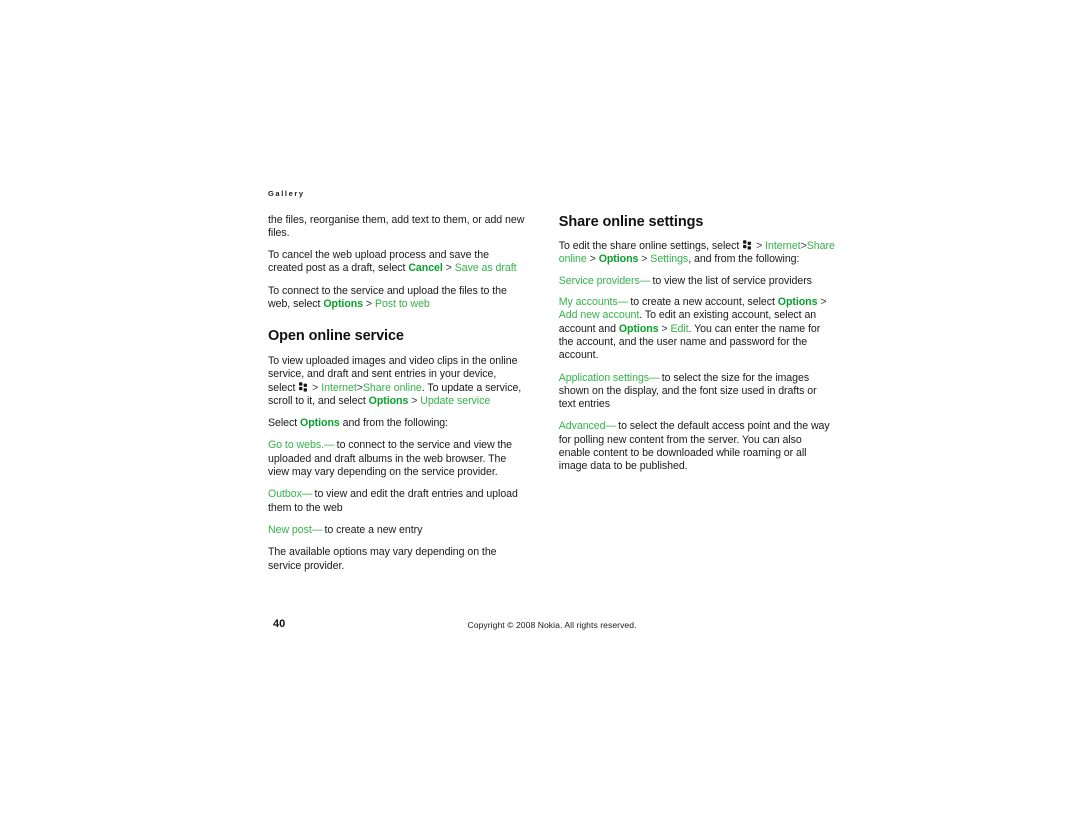 Image resolution: width=1080 pixels, height=834 pixels. Describe the element at coordinates (336, 336) in the screenshot. I see `heading-open-online-service: Open online service` at that location.